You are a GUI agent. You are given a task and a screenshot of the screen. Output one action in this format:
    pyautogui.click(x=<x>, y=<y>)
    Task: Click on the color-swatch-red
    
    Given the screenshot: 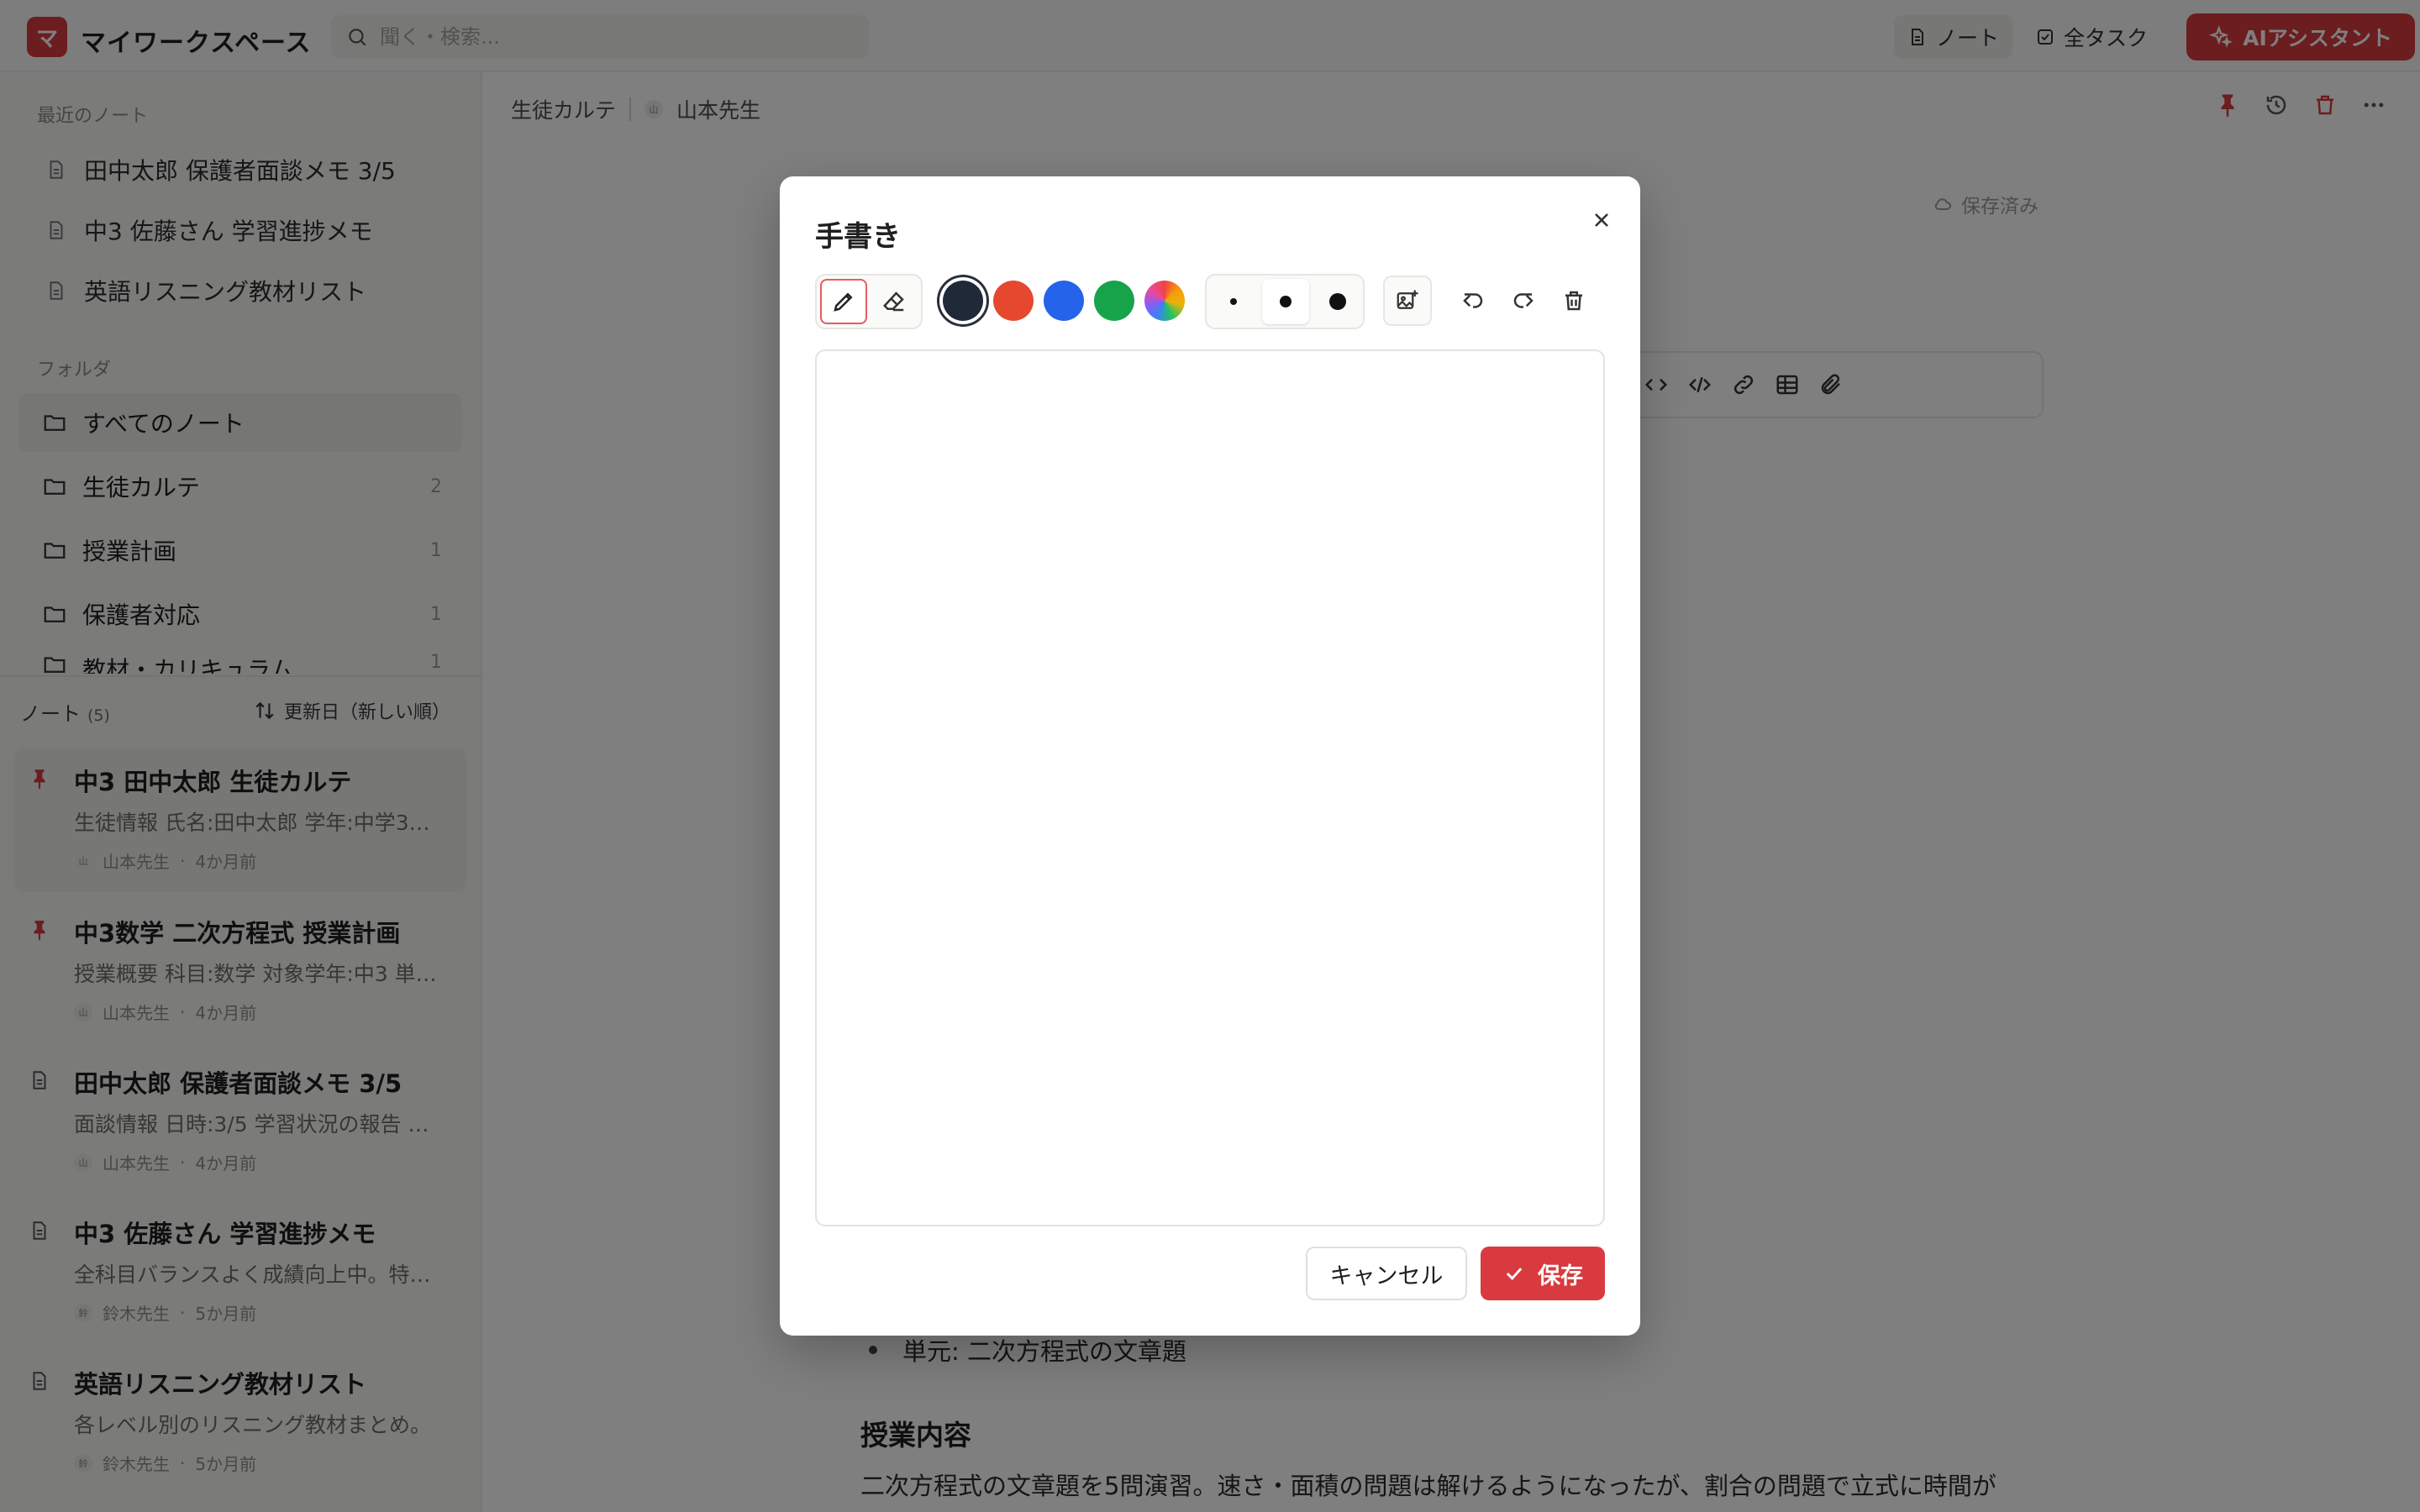 What is the action you would take?
    pyautogui.click(x=1014, y=301)
    